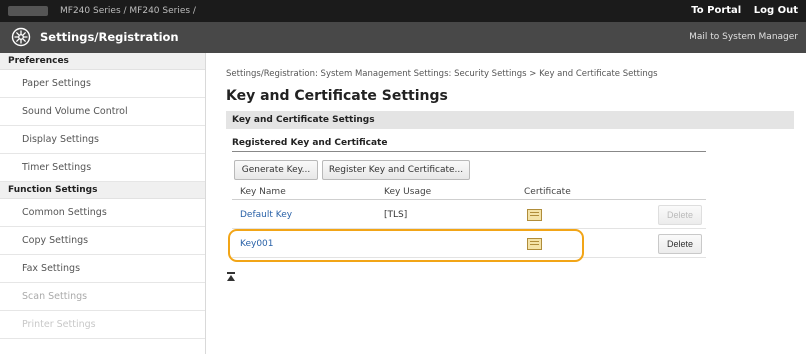 The height and width of the screenshot is (354, 806). Describe the element at coordinates (469, 145) in the screenshot. I see `subsection-heading: Registered Key and Certificate` at that location.